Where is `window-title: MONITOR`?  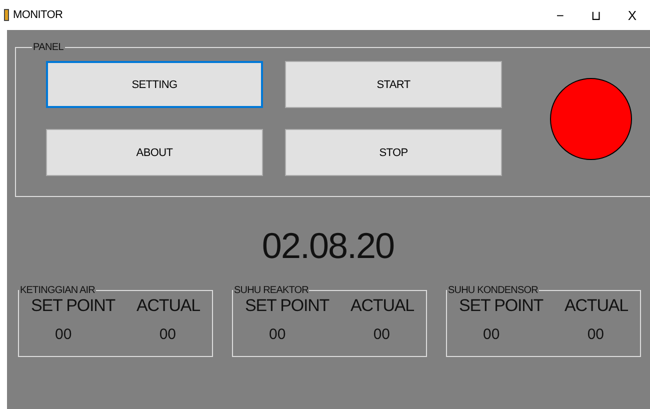
window-title: MONITOR is located at coordinates (38, 15).